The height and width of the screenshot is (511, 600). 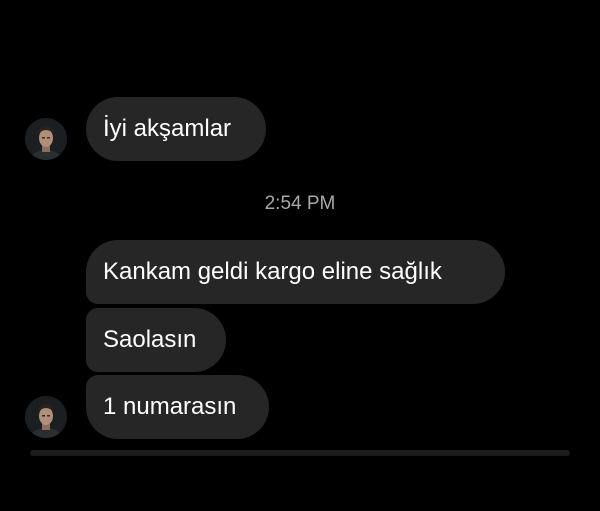 What do you see at coordinates (300, 453) in the screenshot?
I see `composer-edge` at bounding box center [300, 453].